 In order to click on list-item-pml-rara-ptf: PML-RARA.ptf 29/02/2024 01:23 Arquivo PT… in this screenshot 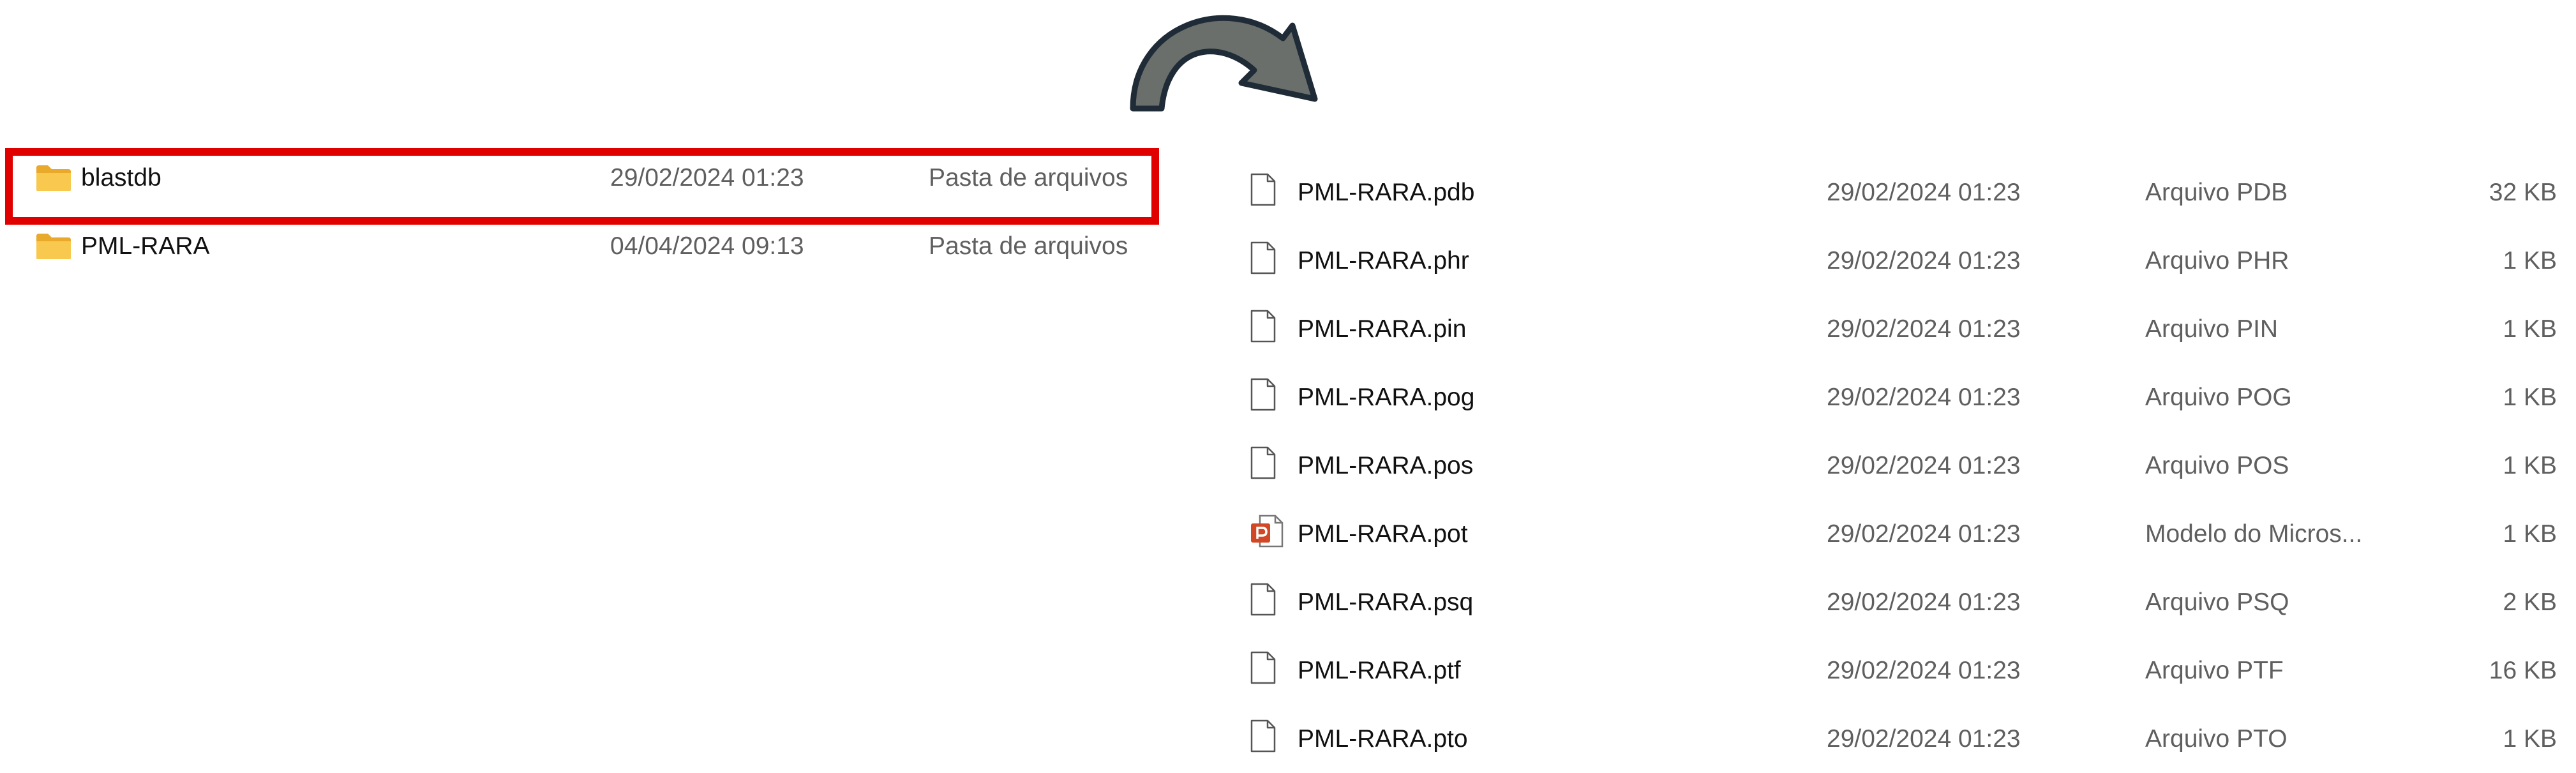, I will do `click(1907, 670)`.